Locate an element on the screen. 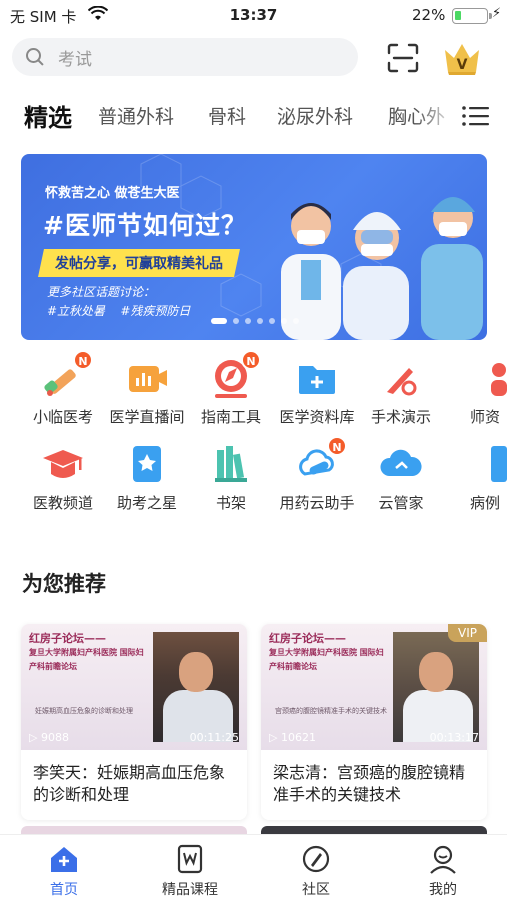 The width and height of the screenshot is (507, 900). banner-ribbon: 发帖分享，可赢取精美礼品 is located at coordinates (139, 263).